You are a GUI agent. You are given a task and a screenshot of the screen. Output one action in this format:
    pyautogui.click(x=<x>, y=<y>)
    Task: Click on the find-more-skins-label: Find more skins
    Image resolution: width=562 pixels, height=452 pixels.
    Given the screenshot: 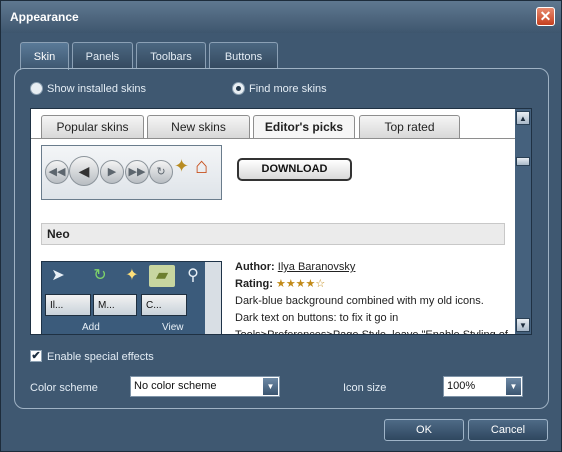 What is the action you would take?
    pyautogui.click(x=288, y=89)
    